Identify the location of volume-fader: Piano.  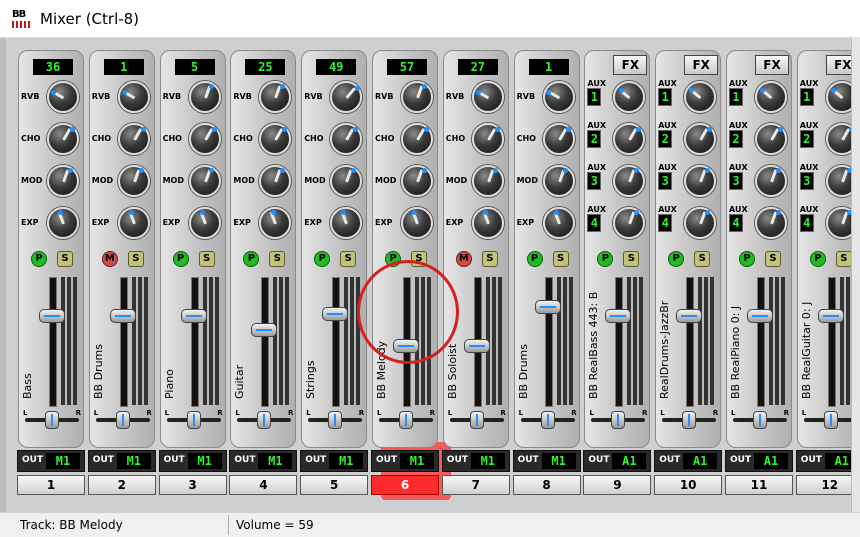
(194, 343).